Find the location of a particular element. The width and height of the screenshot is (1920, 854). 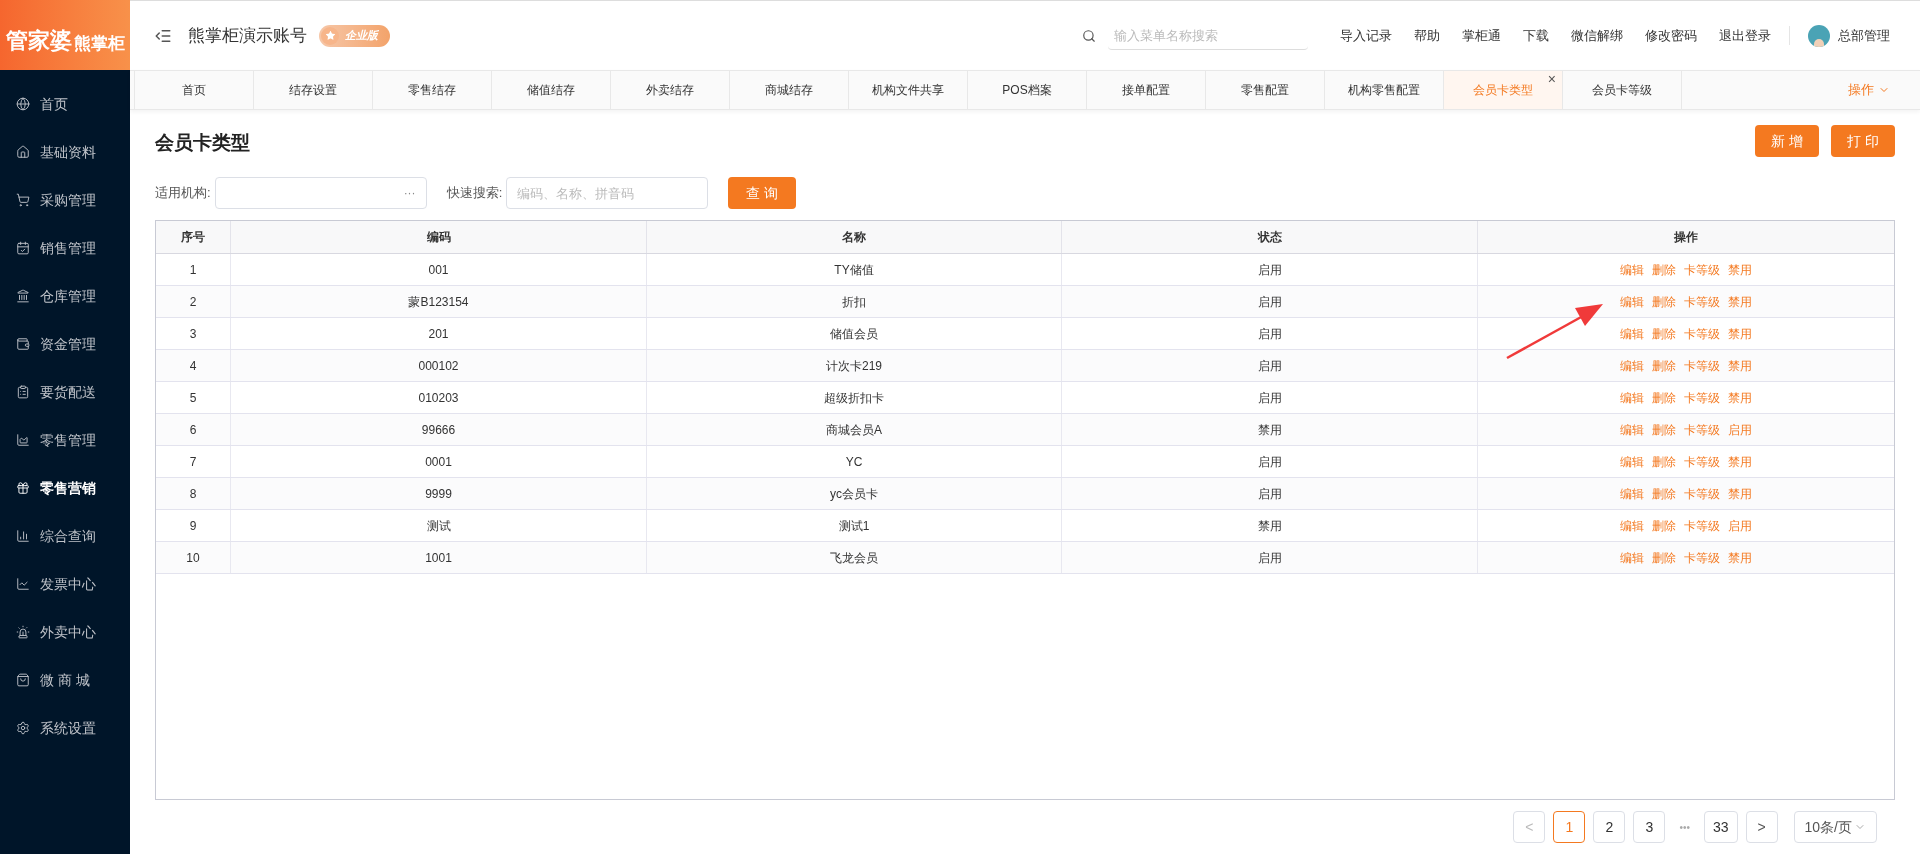

page-tab: 外卖结存 is located at coordinates (670, 90).